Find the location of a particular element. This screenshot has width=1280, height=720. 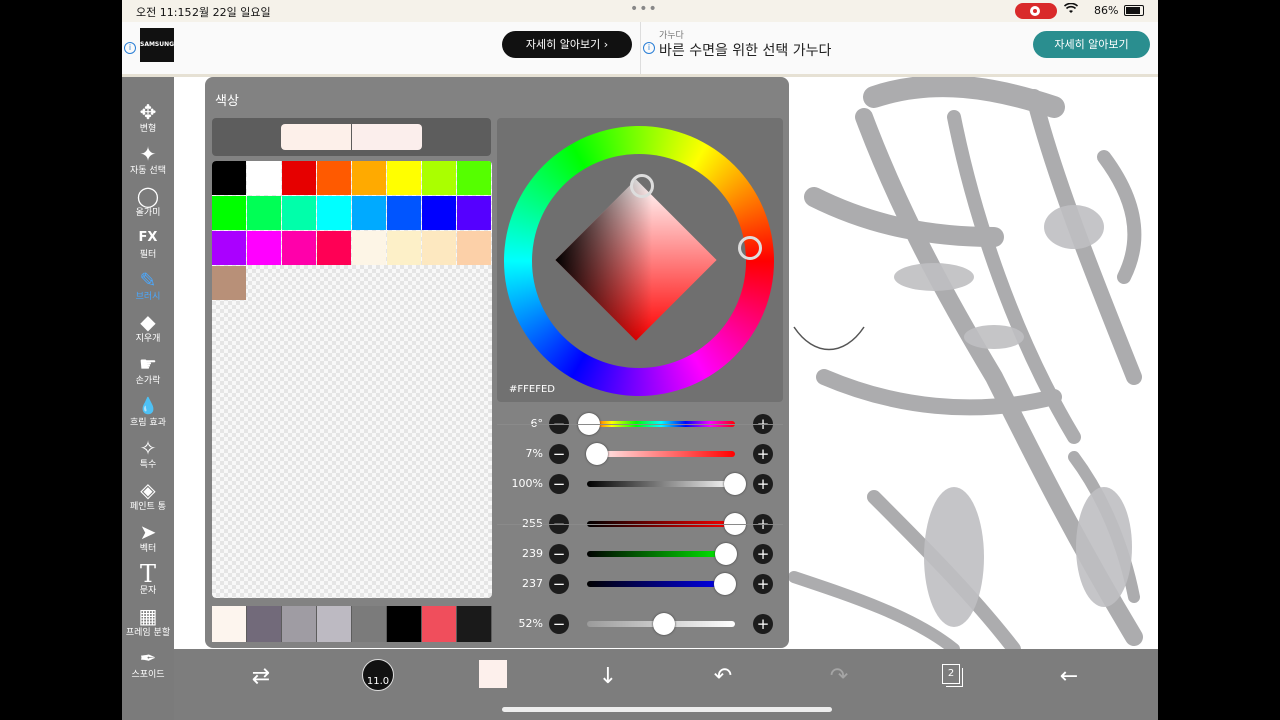

hue-selector-ring is located at coordinates (750, 248).